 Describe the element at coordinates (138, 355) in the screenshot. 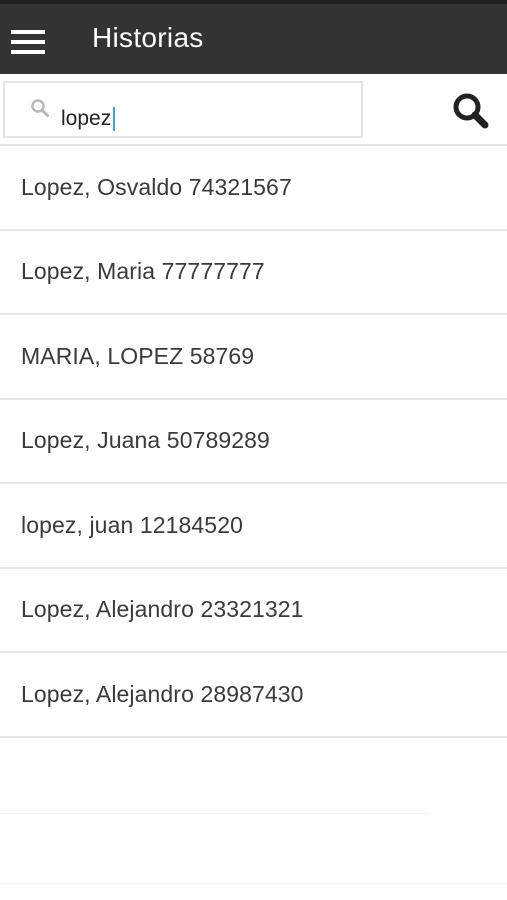

I see `list-item-label: MARIA, LOPEZ 58769` at that location.